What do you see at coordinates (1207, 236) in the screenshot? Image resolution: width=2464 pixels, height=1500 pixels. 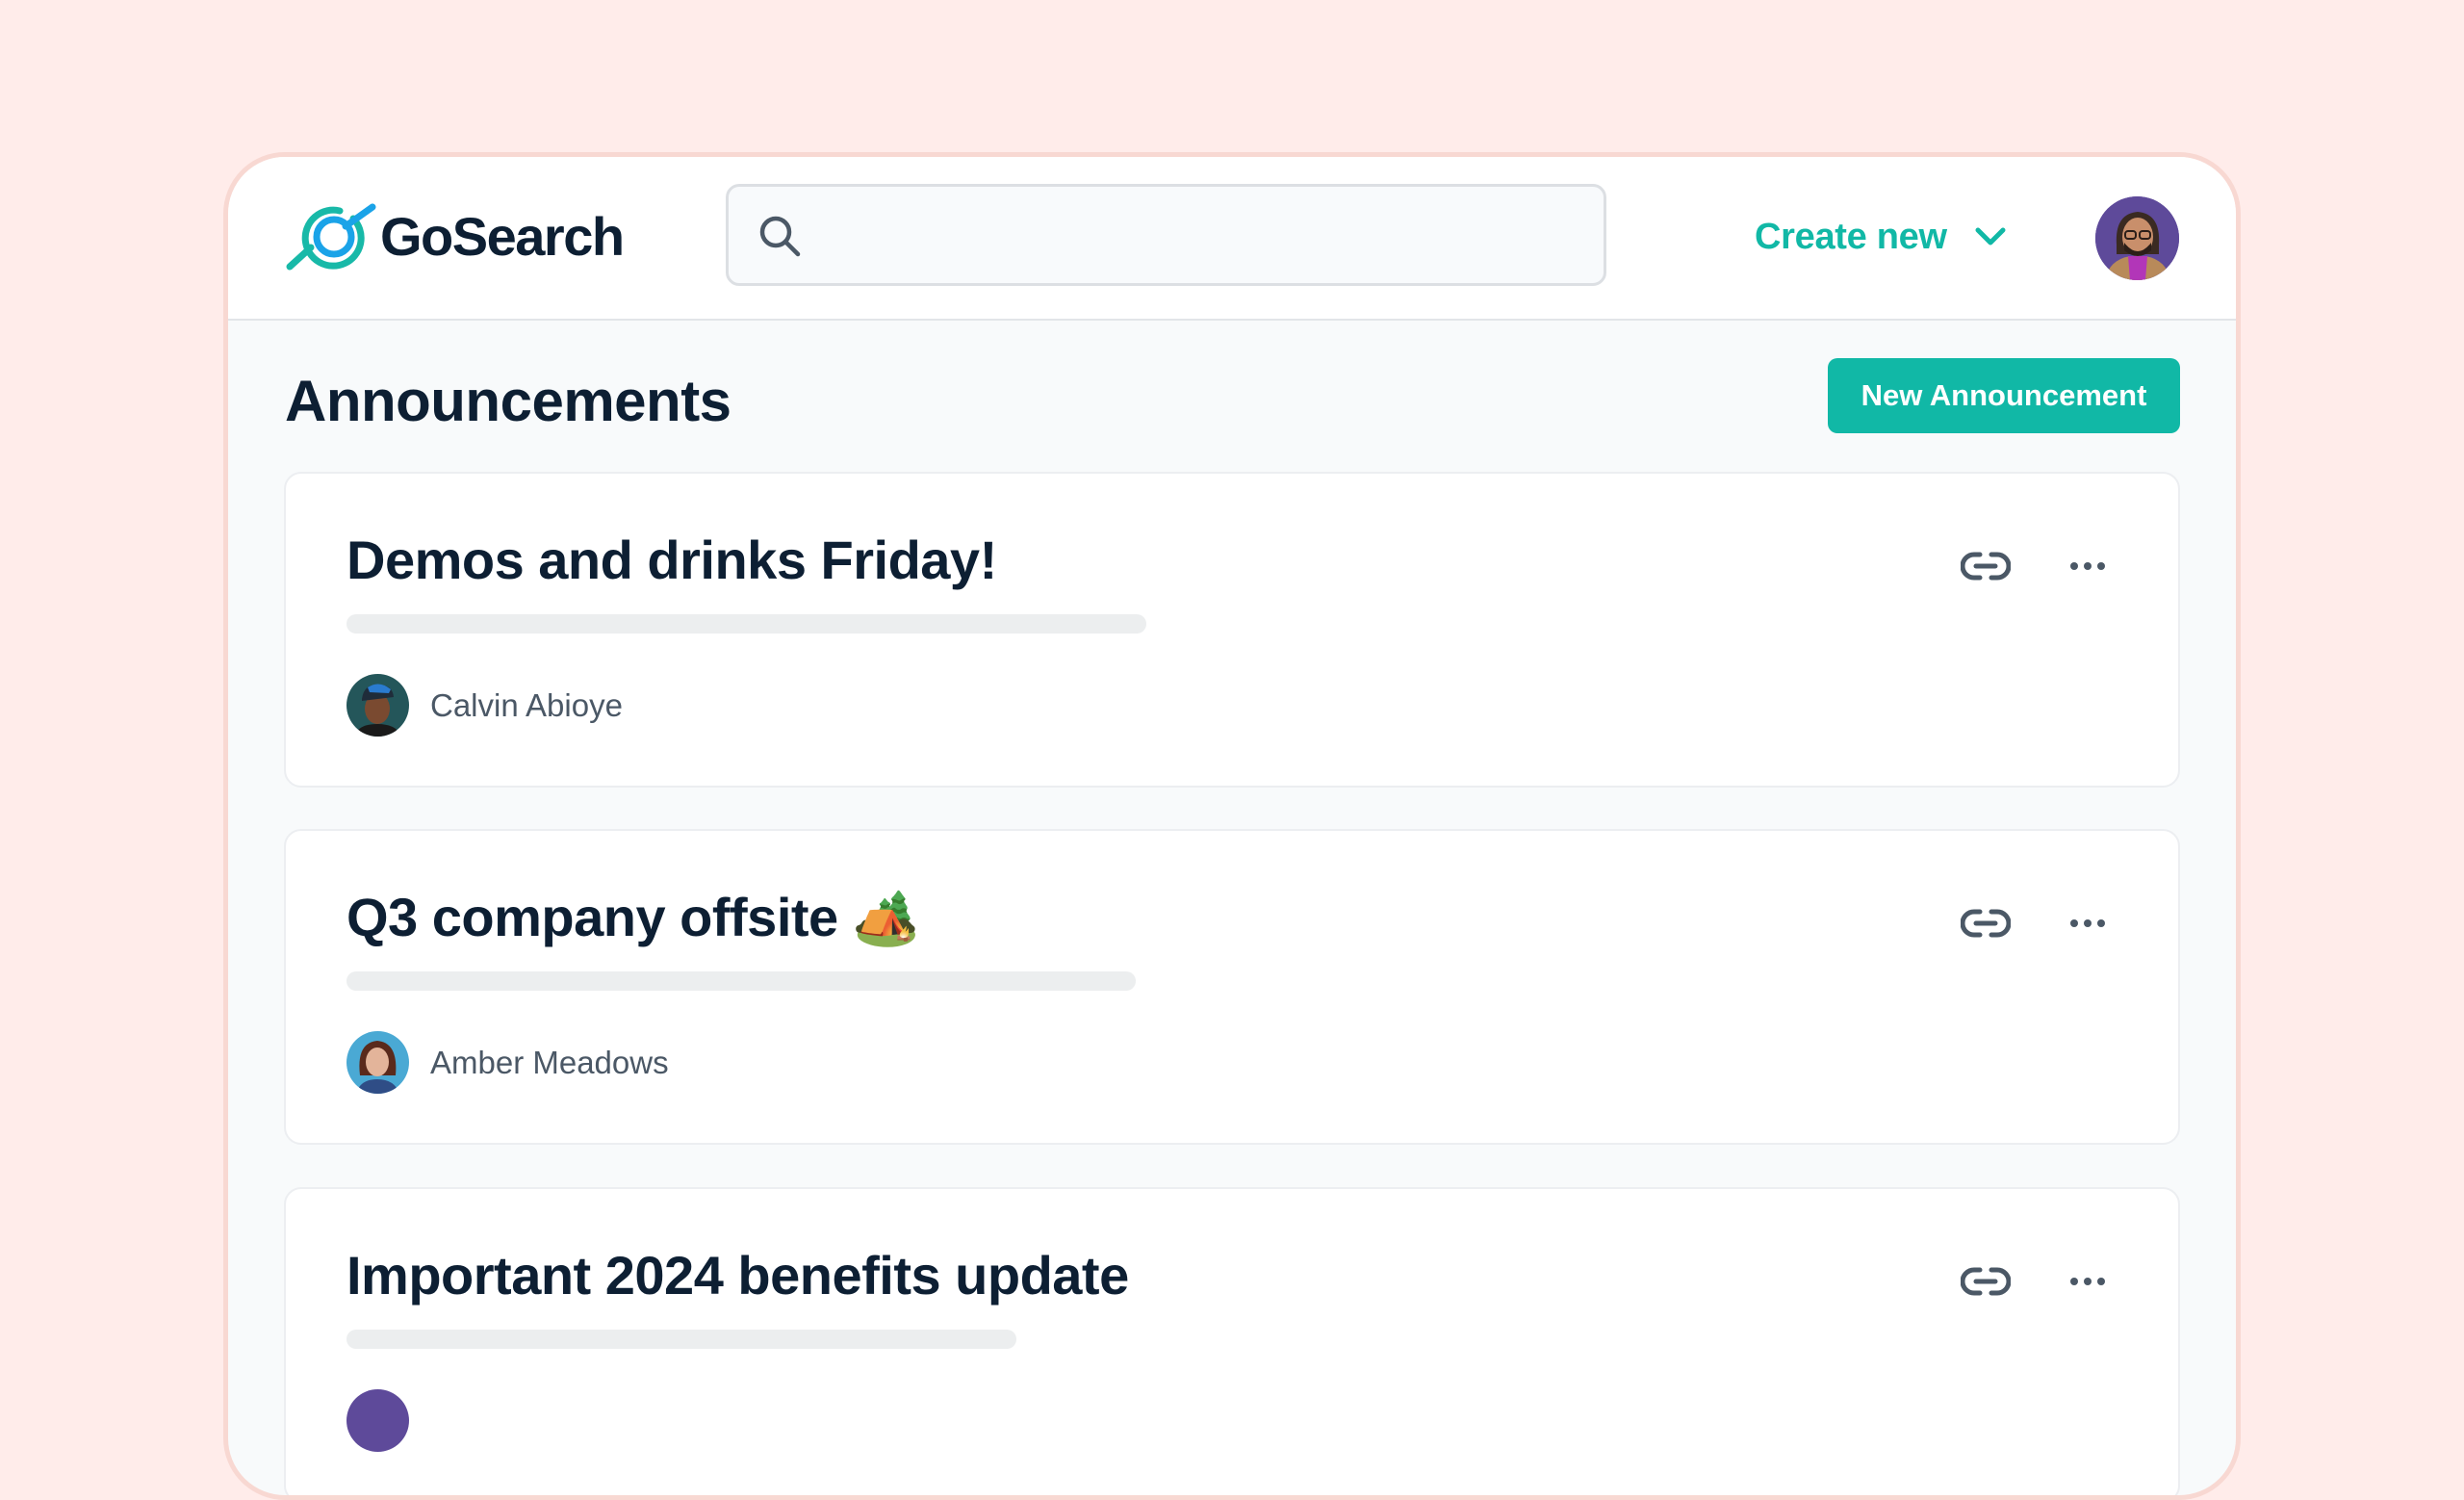 I see `search-input` at bounding box center [1207, 236].